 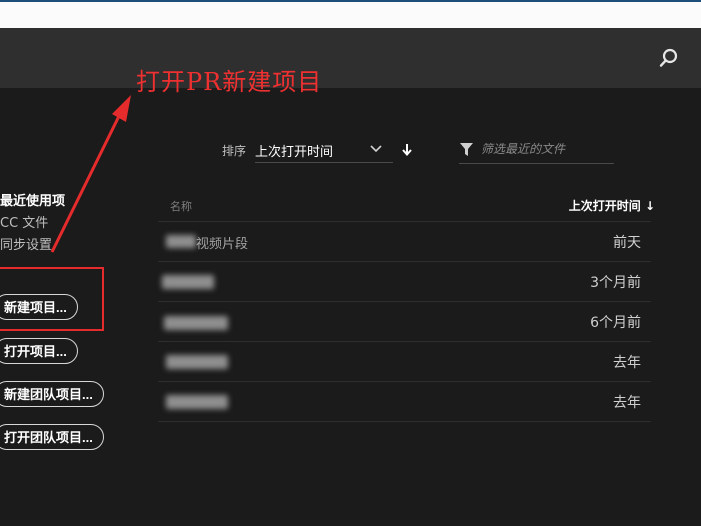 I want to click on title-bar, so click(x=350, y=14).